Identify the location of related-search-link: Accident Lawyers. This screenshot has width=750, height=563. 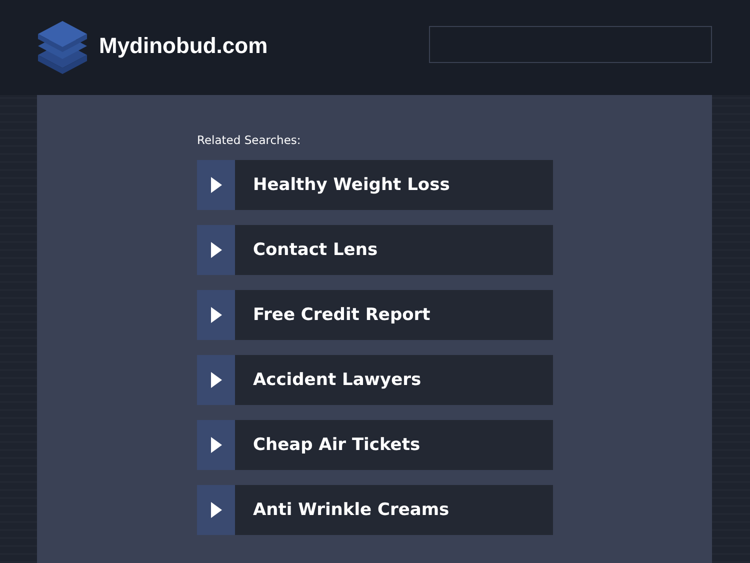
(375, 380).